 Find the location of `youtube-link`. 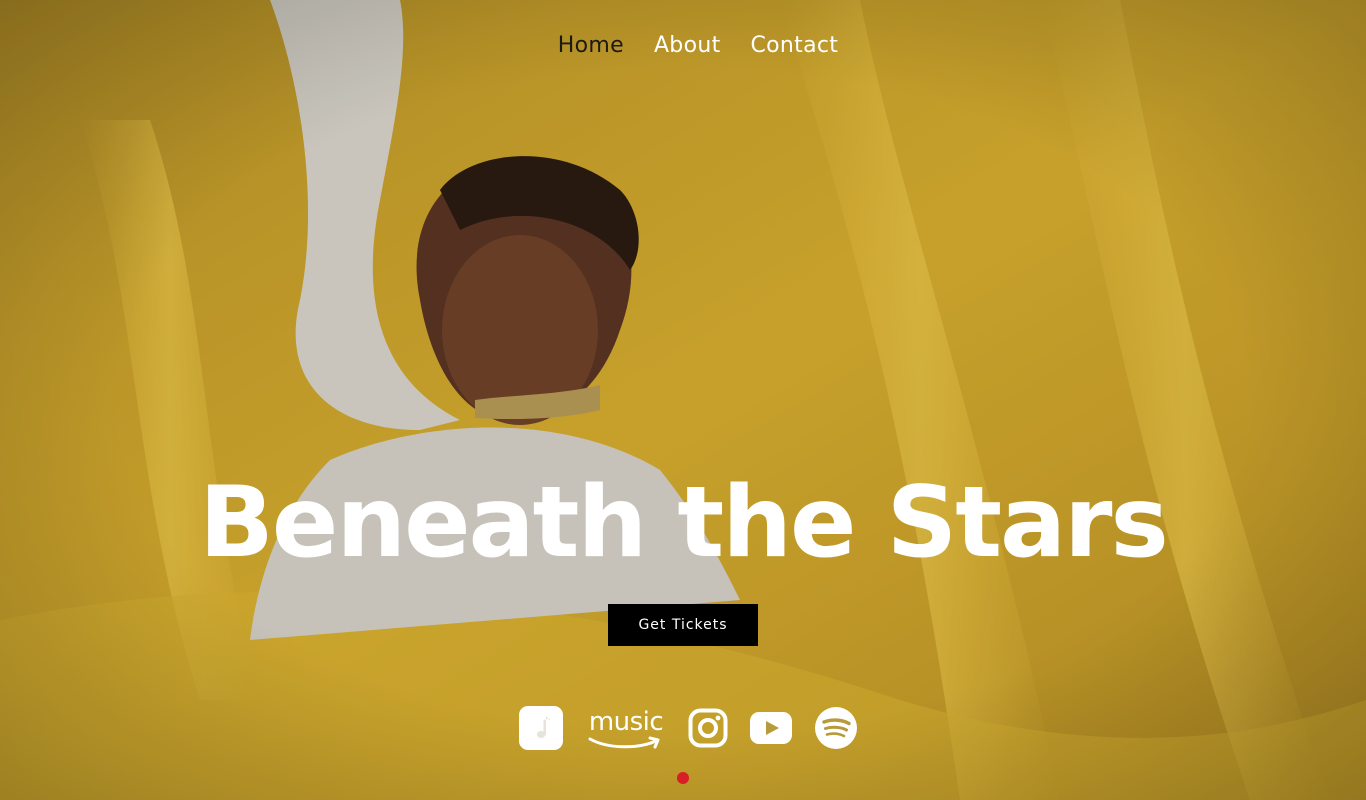

youtube-link is located at coordinates (771, 730).